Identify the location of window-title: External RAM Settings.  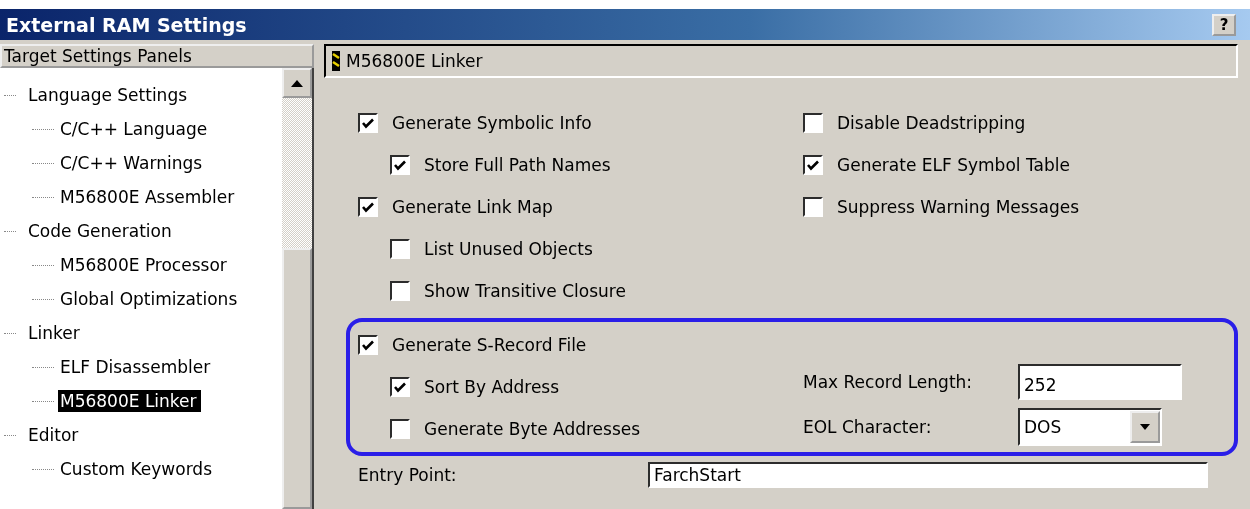
(126, 24).